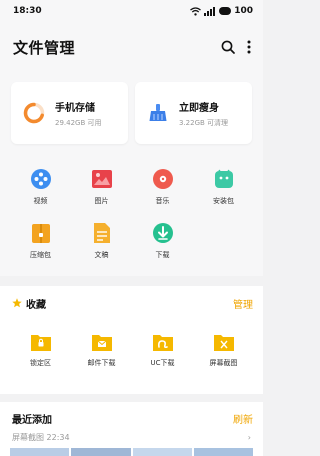 This screenshot has width=320, height=456. What do you see at coordinates (243, 11) in the screenshot?
I see `battery-level: 100` at bounding box center [243, 11].